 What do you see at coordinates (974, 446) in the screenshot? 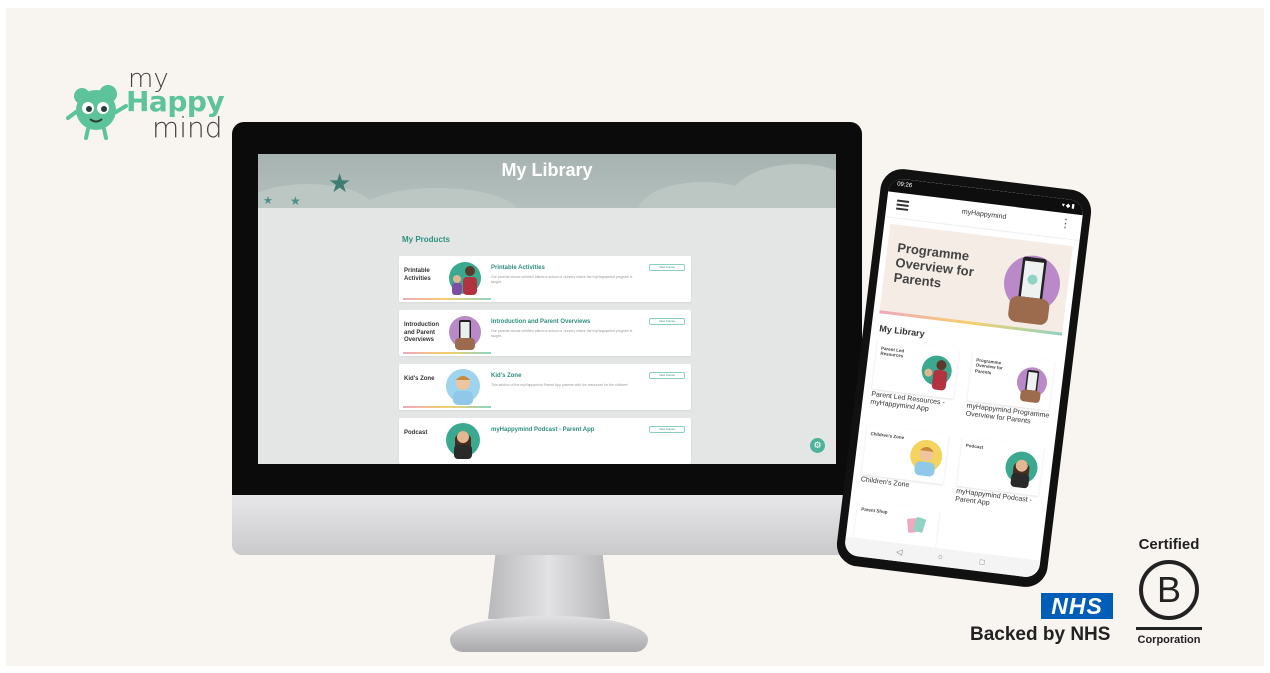
I see `tile-label: Podcast` at bounding box center [974, 446].